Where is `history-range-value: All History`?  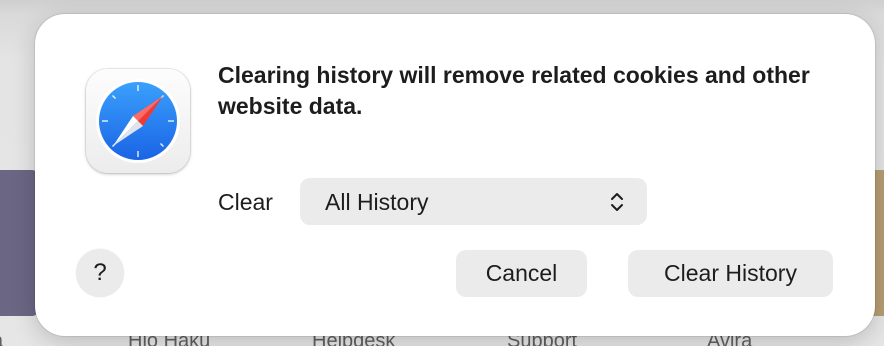 history-range-value: All History is located at coordinates (377, 202).